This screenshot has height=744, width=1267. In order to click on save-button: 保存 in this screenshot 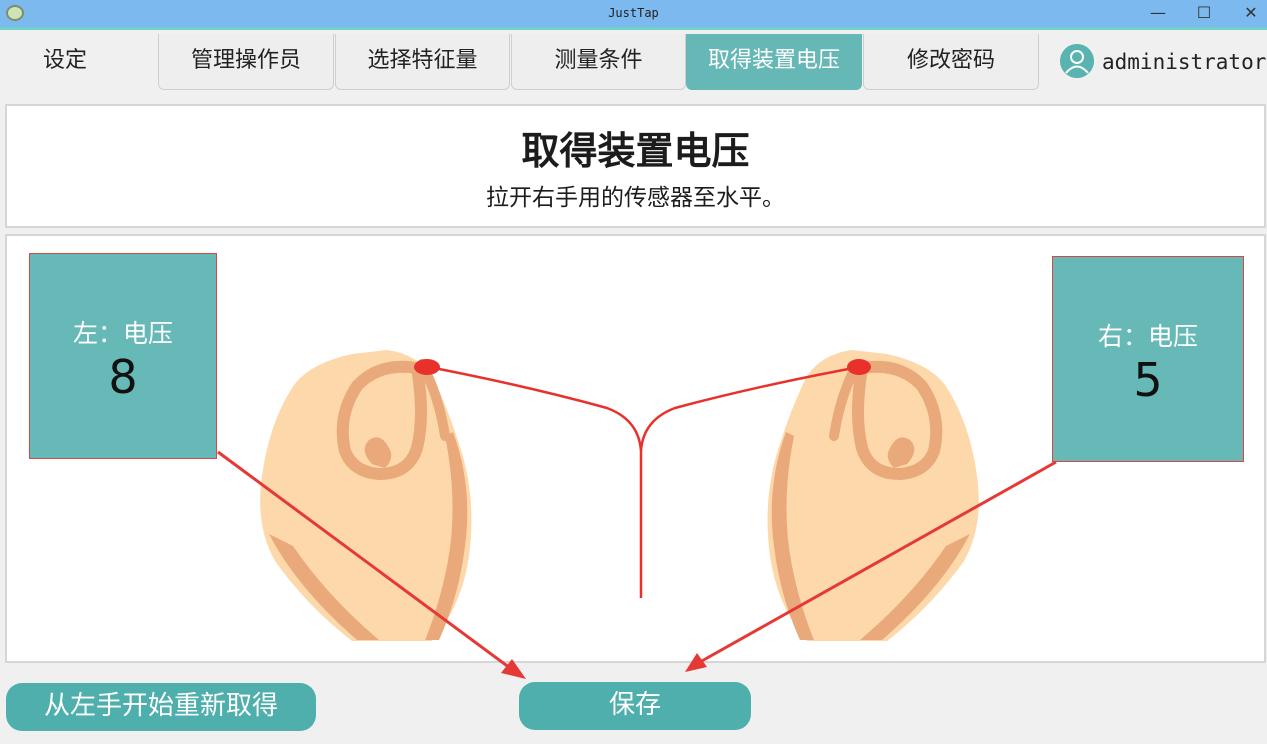, I will do `click(635, 706)`.